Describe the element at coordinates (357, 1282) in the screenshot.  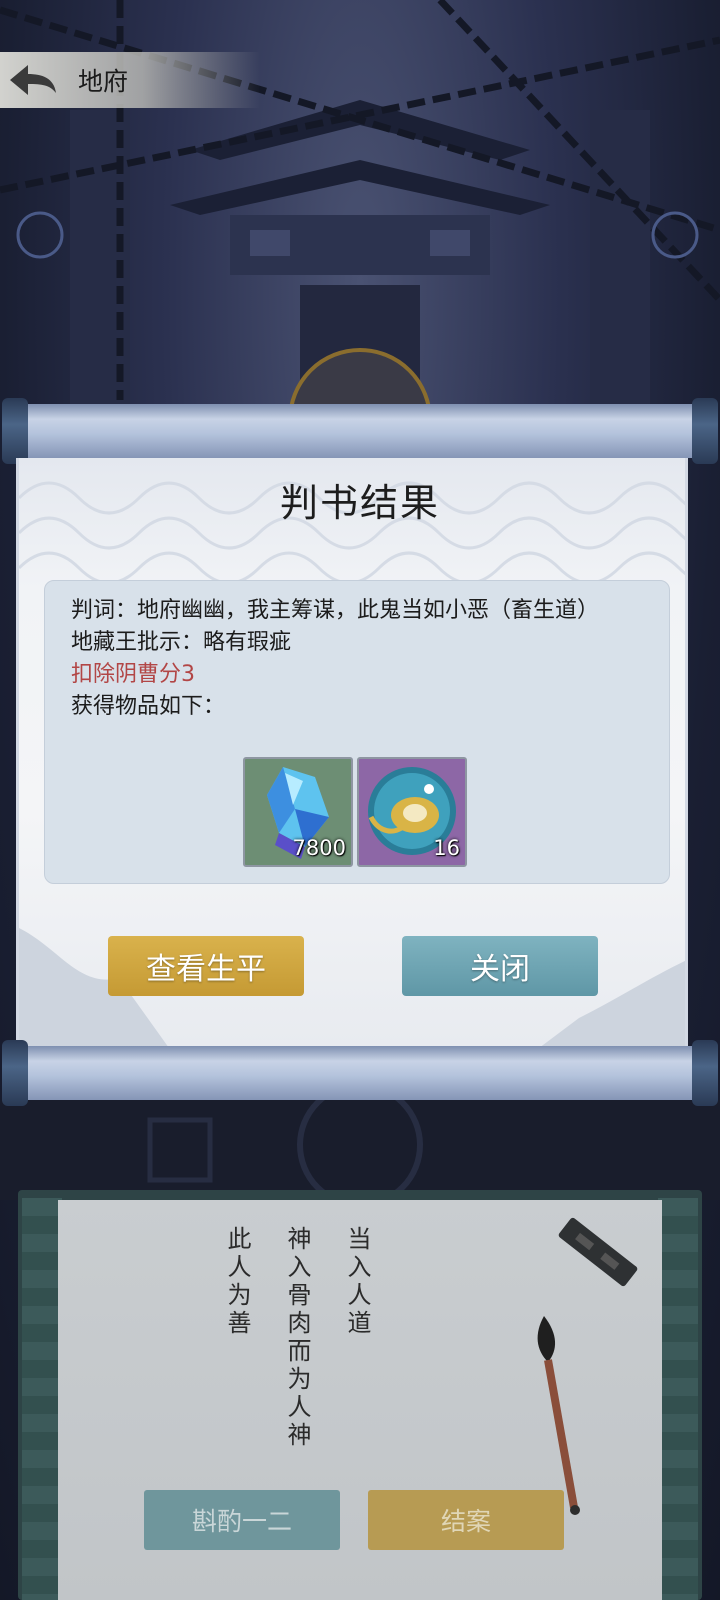
I see `judgment-column: 当入人道` at that location.